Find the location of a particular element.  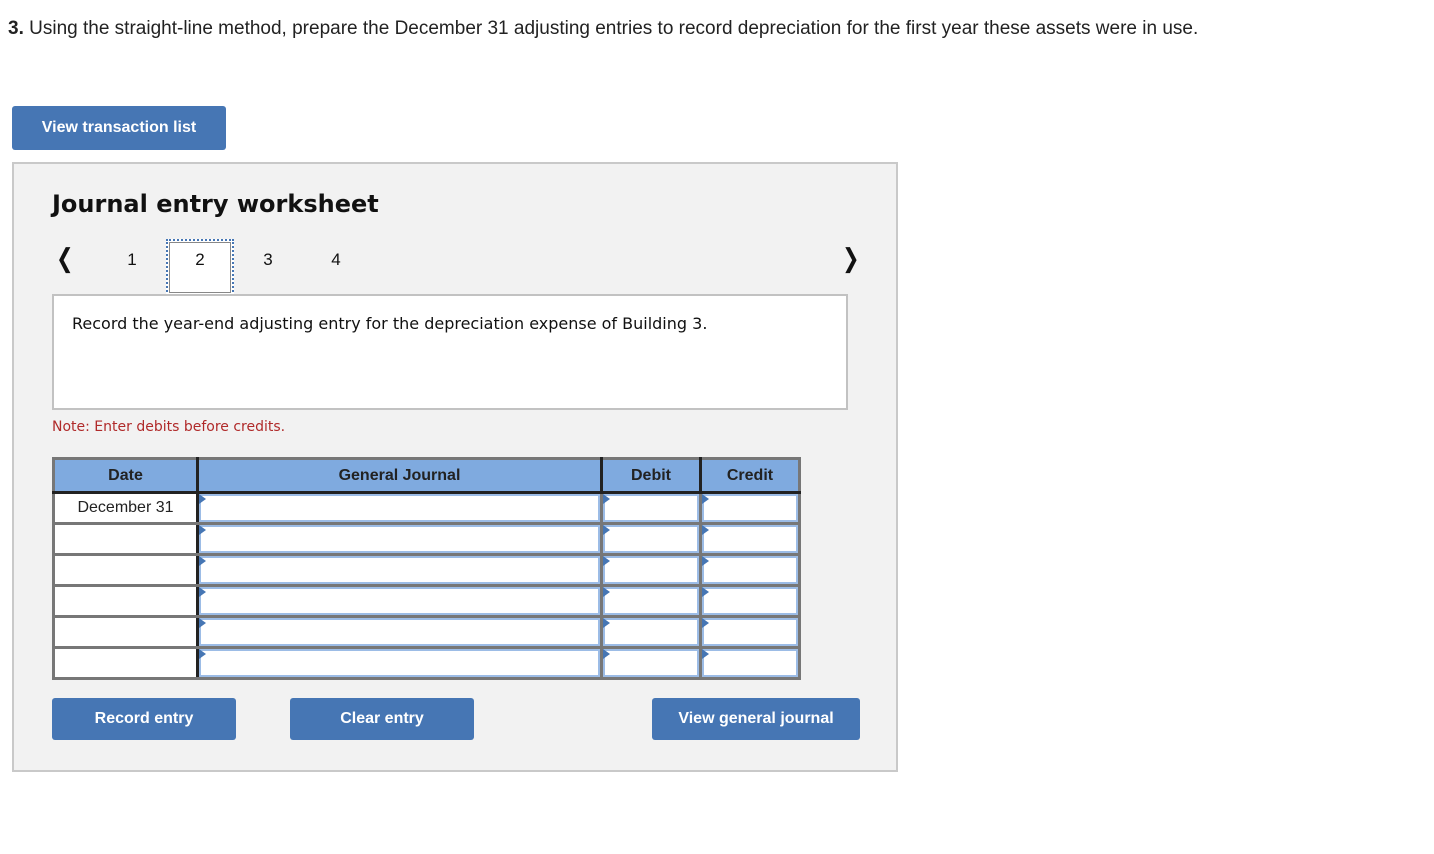

table-header-row: Date General Journal Debit Credit is located at coordinates (426, 476).